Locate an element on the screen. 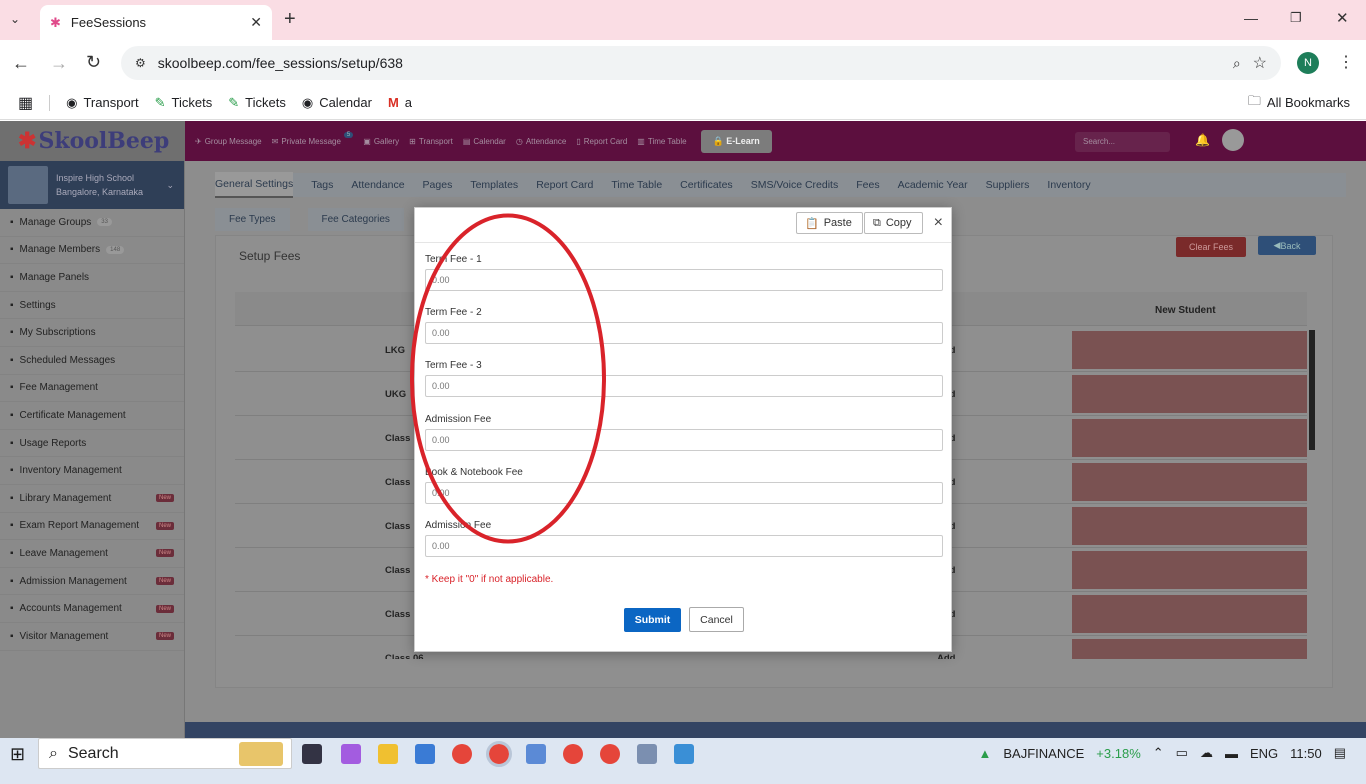 The width and height of the screenshot is (1366, 784). sidebar-item-14: ▪ Accounts Management New is located at coordinates (92, 609).